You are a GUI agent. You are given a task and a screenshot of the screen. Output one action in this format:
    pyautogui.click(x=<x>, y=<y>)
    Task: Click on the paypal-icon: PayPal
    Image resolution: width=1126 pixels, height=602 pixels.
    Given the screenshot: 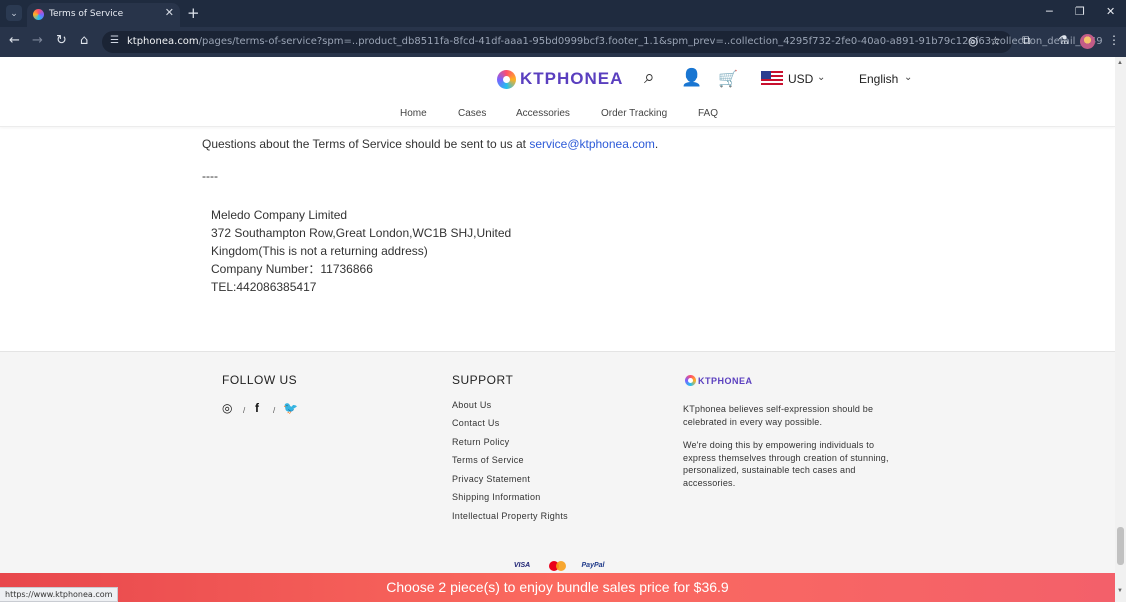 What is the action you would take?
    pyautogui.click(x=593, y=565)
    